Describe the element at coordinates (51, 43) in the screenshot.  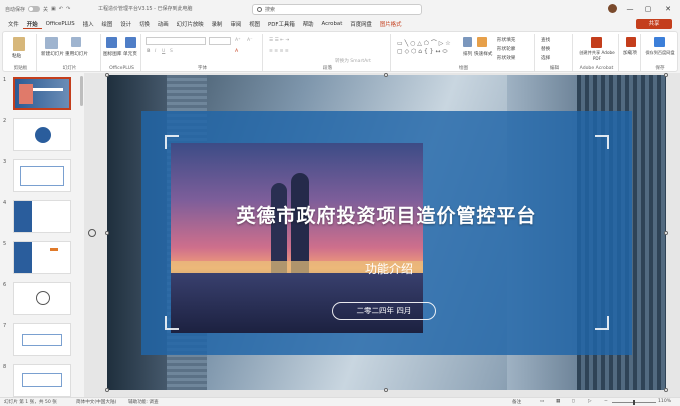
I see `new-slide-icon` at that location.